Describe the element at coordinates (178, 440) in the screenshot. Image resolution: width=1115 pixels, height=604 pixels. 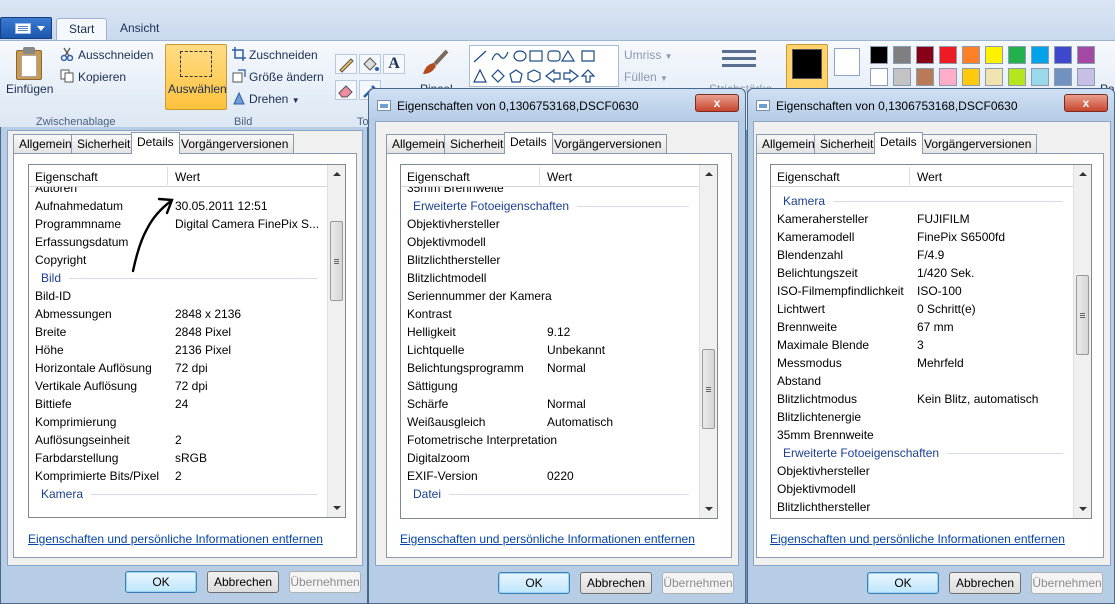
I see `property-row: Auflösungseinheit 2` at that location.